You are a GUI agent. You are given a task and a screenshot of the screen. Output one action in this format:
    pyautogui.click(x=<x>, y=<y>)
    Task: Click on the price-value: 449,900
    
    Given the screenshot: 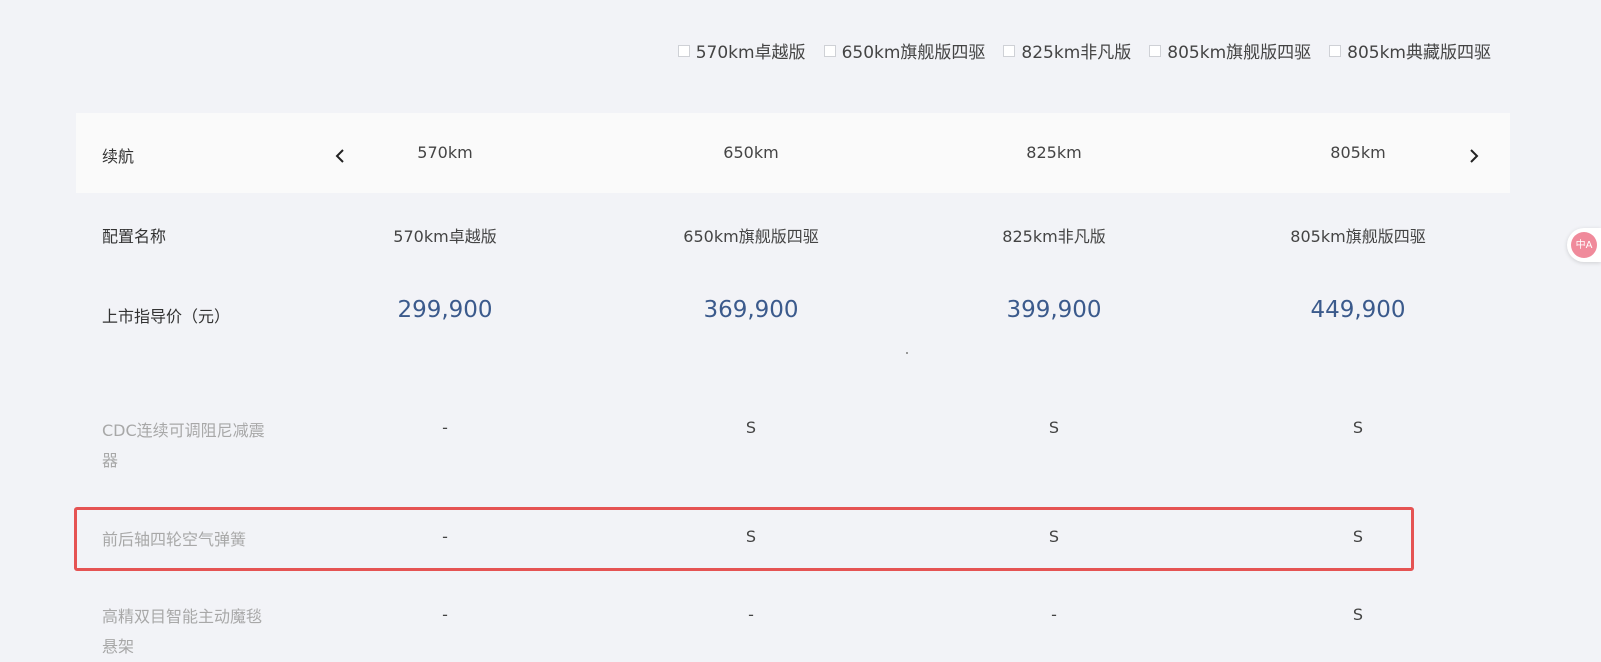 What is the action you would take?
    pyautogui.click(x=1358, y=310)
    